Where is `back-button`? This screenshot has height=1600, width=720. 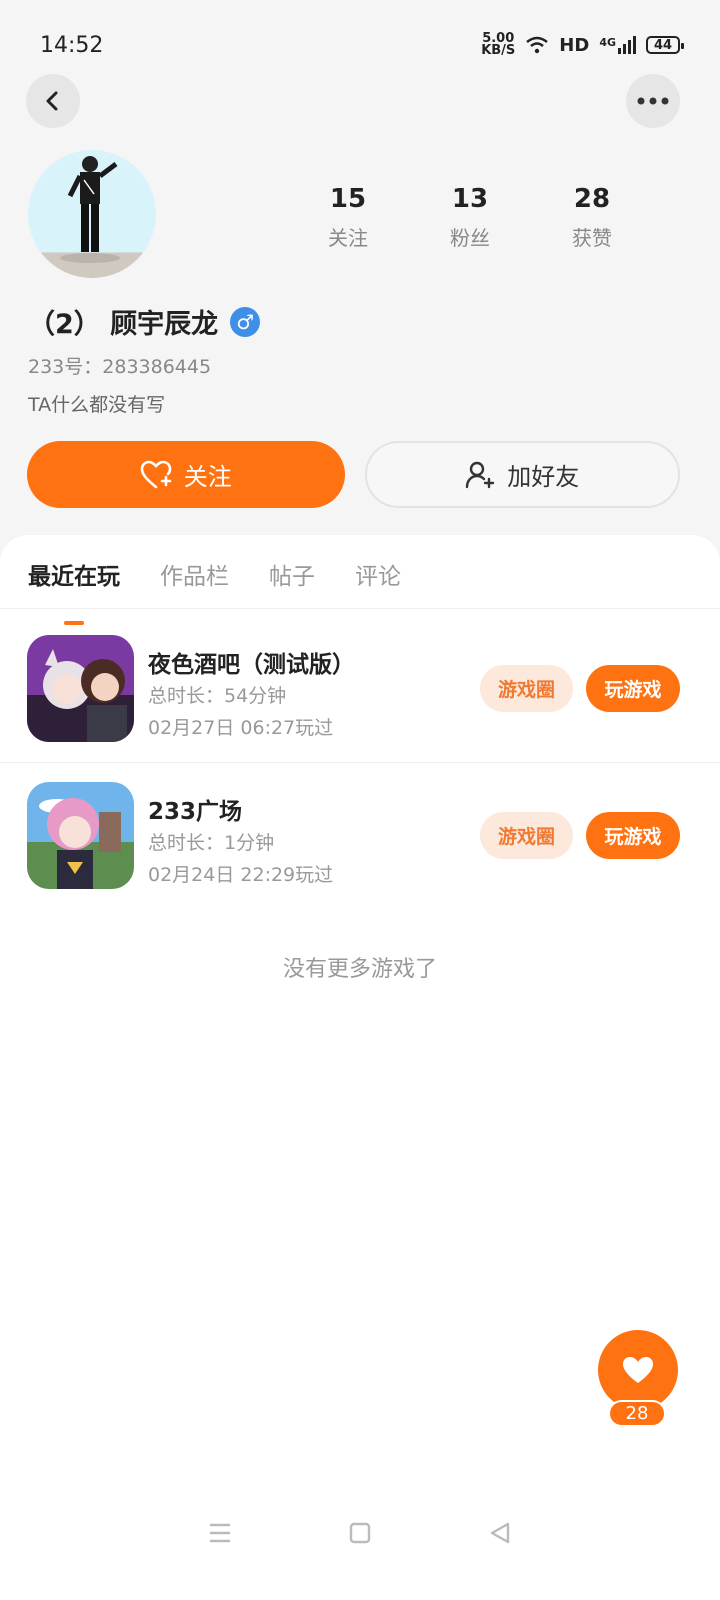 back-button is located at coordinates (53, 101).